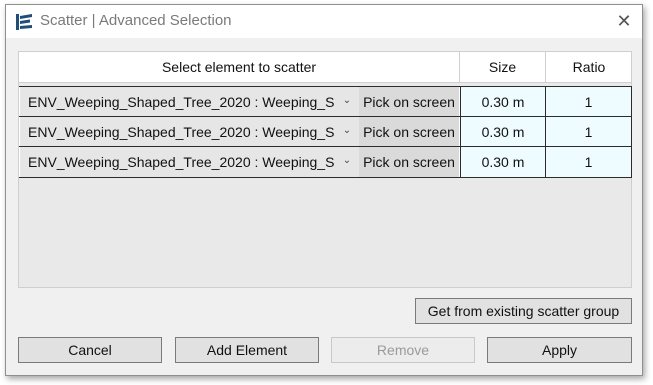 This screenshot has height=385, width=653. I want to click on table-header: Select element to scatter Size Ratio, so click(325, 67).